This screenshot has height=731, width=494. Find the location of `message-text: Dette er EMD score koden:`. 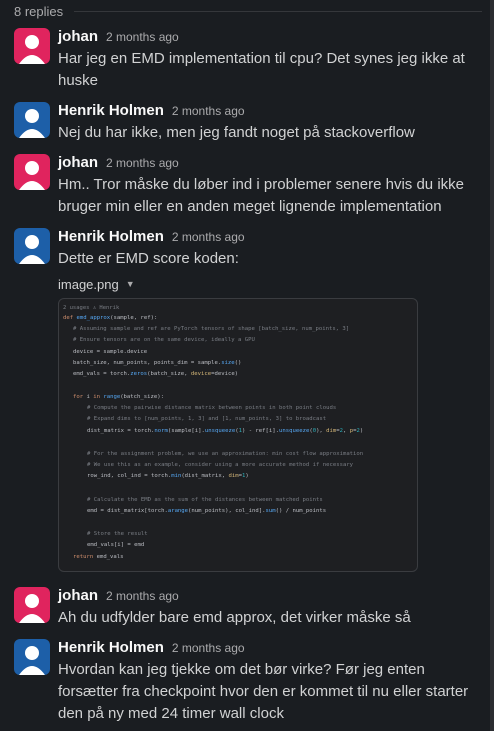

message-text: Dette er EMD score koden: is located at coordinates (148, 258).